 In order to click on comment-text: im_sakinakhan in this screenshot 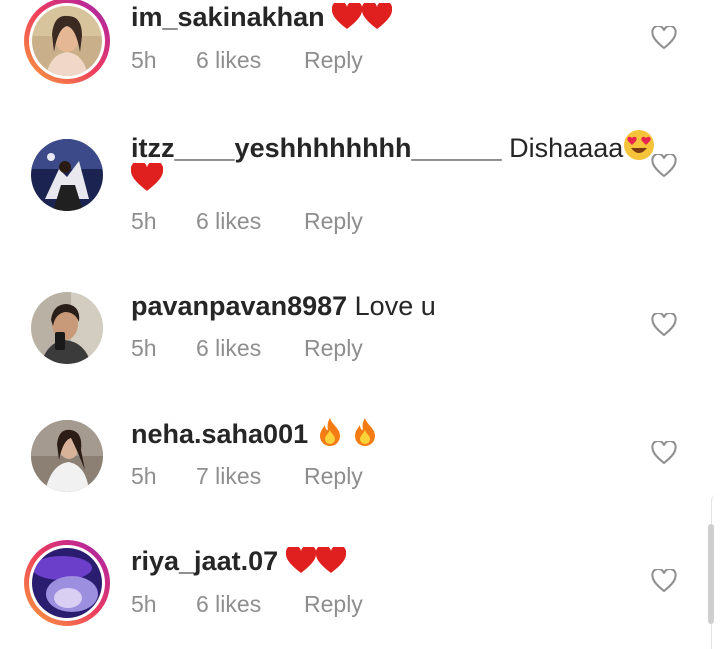, I will do `click(381, 19)`.